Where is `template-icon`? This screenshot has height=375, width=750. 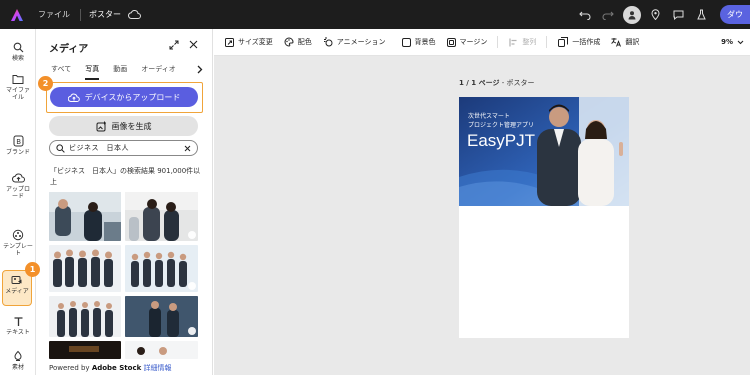
template-icon is located at coordinates (18, 235).